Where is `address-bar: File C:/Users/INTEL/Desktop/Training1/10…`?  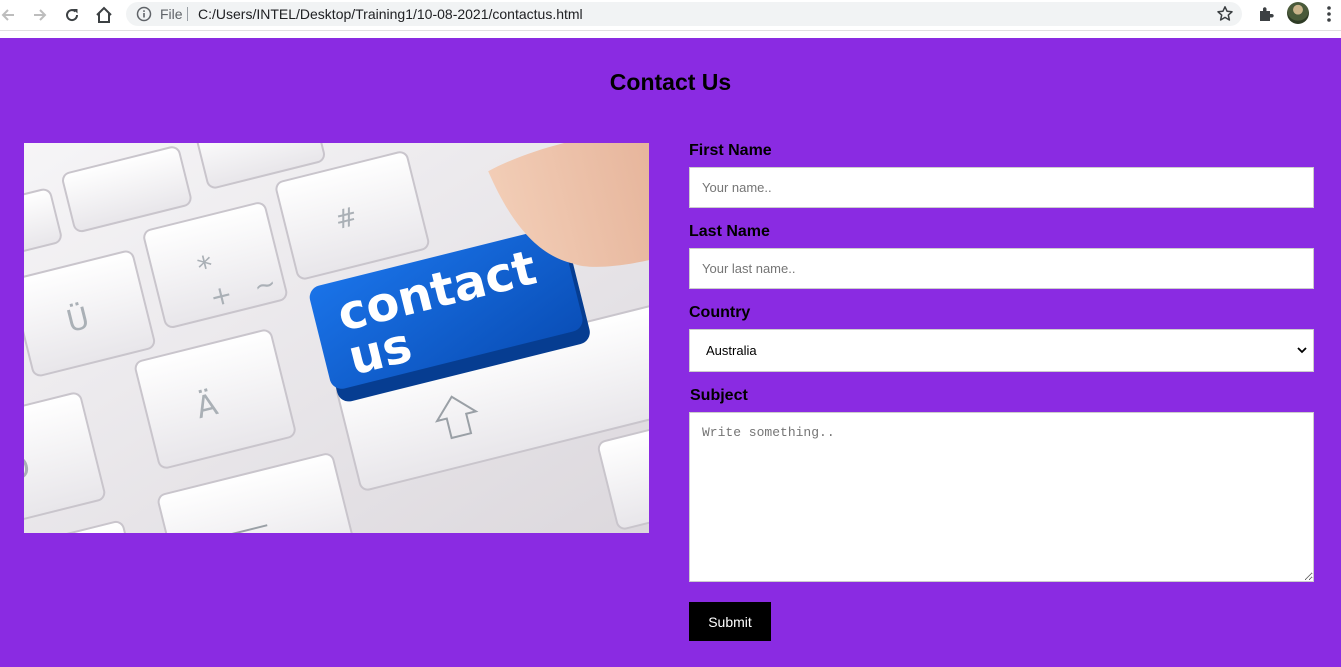
address-bar: File C:/Users/INTEL/Desktop/Training1/10… is located at coordinates (684, 14).